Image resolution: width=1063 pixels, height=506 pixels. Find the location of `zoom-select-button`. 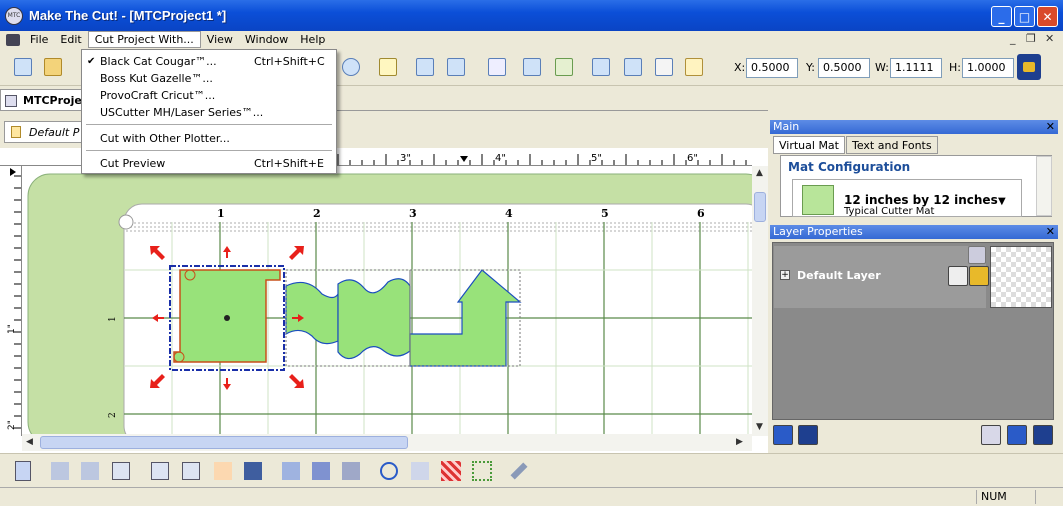

zoom-select-button is located at coordinates (456, 67).